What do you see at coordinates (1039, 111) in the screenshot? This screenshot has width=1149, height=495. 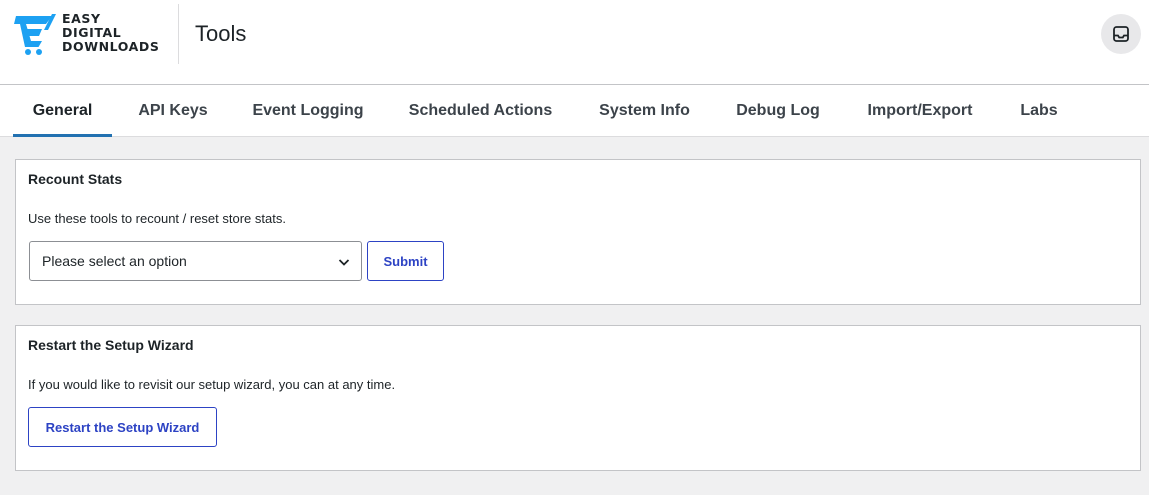 I see `tab-labs: Labs` at bounding box center [1039, 111].